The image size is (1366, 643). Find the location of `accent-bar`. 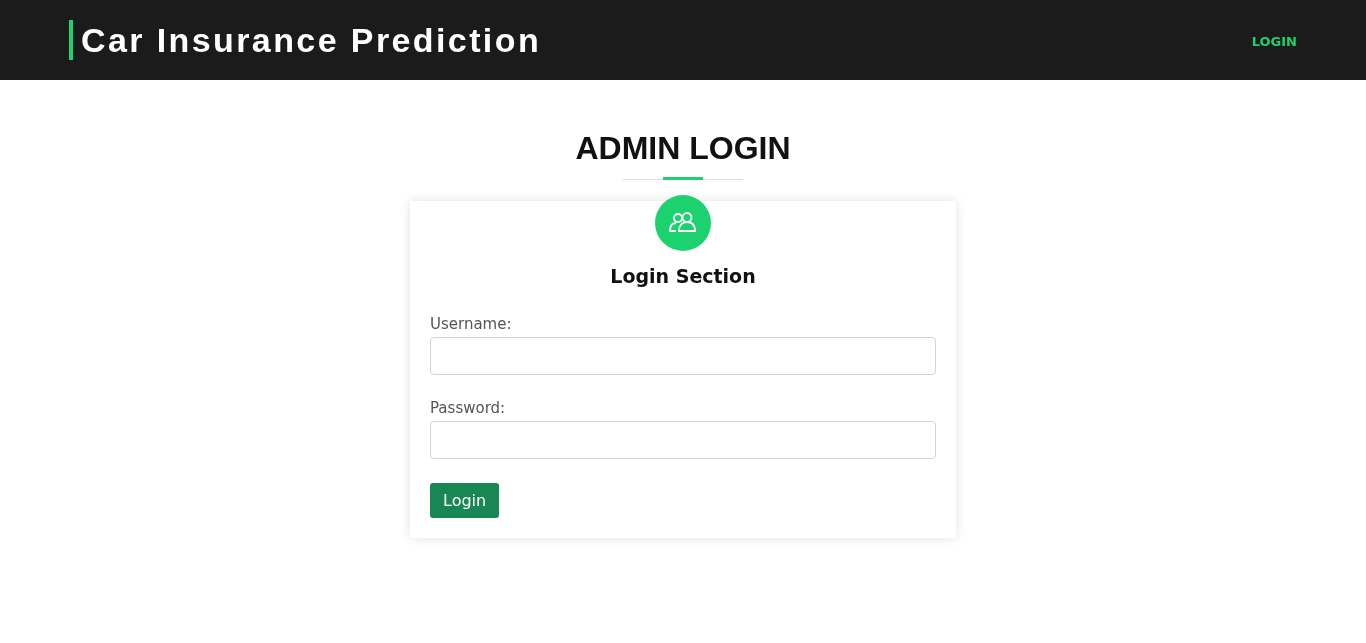

accent-bar is located at coordinates (71, 40).